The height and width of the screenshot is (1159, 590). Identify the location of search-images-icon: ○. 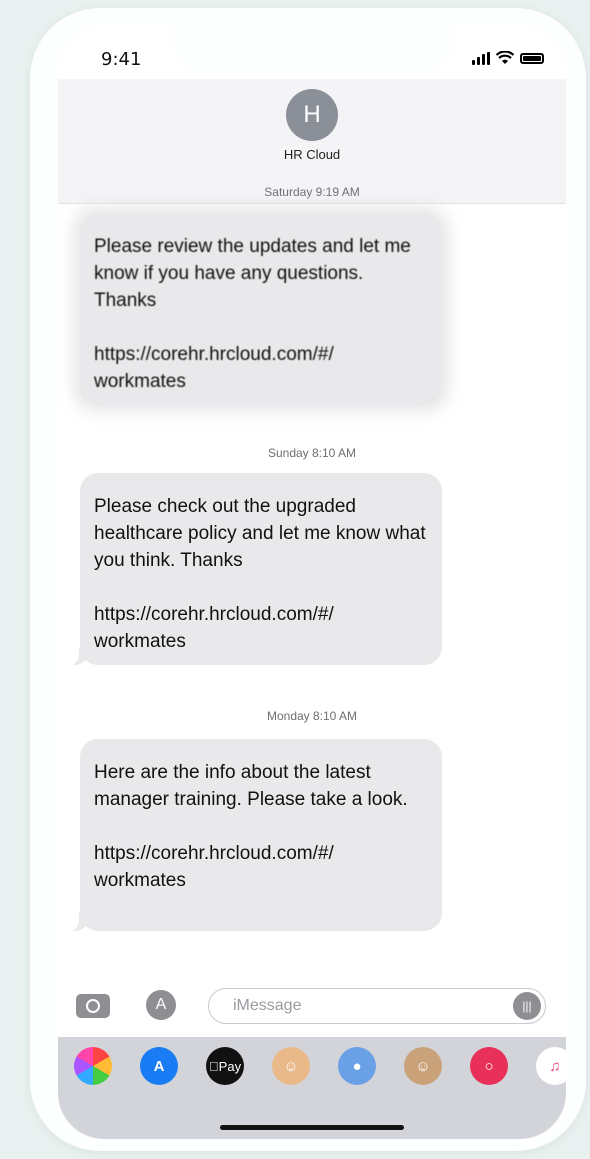
(489, 1066).